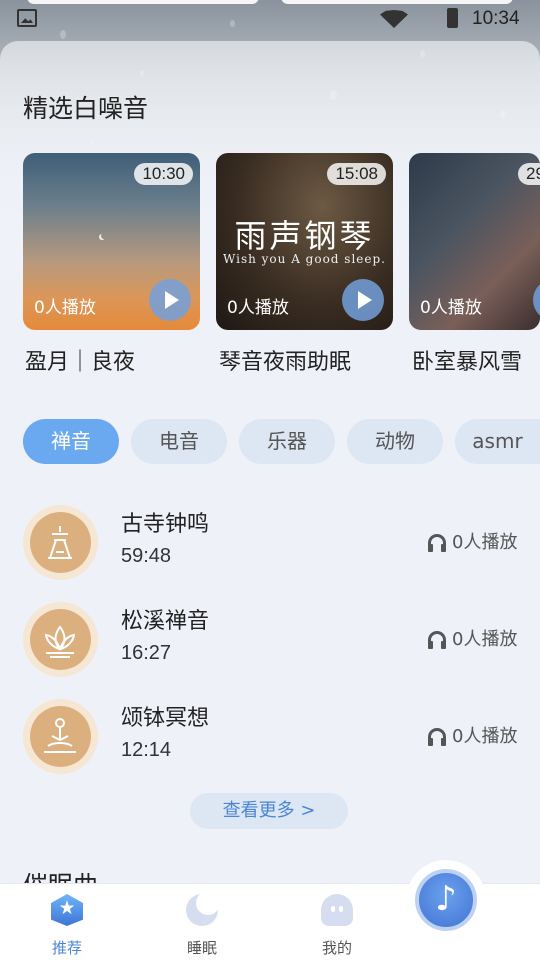  What do you see at coordinates (285, 362) in the screenshot?
I see `card-title: 琴音夜雨助眠` at bounding box center [285, 362].